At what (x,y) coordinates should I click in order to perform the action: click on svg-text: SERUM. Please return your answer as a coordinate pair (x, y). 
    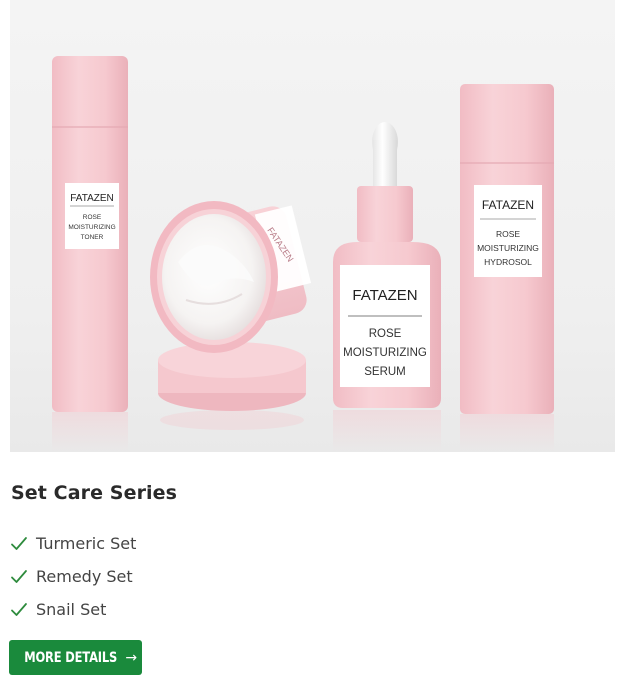
    Looking at the image, I should click on (385, 372).